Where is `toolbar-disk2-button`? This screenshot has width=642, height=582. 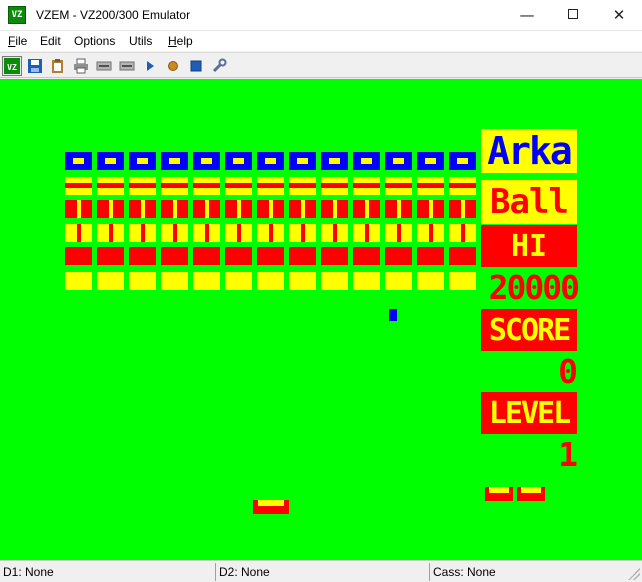
toolbar-disk2-button is located at coordinates (127, 66).